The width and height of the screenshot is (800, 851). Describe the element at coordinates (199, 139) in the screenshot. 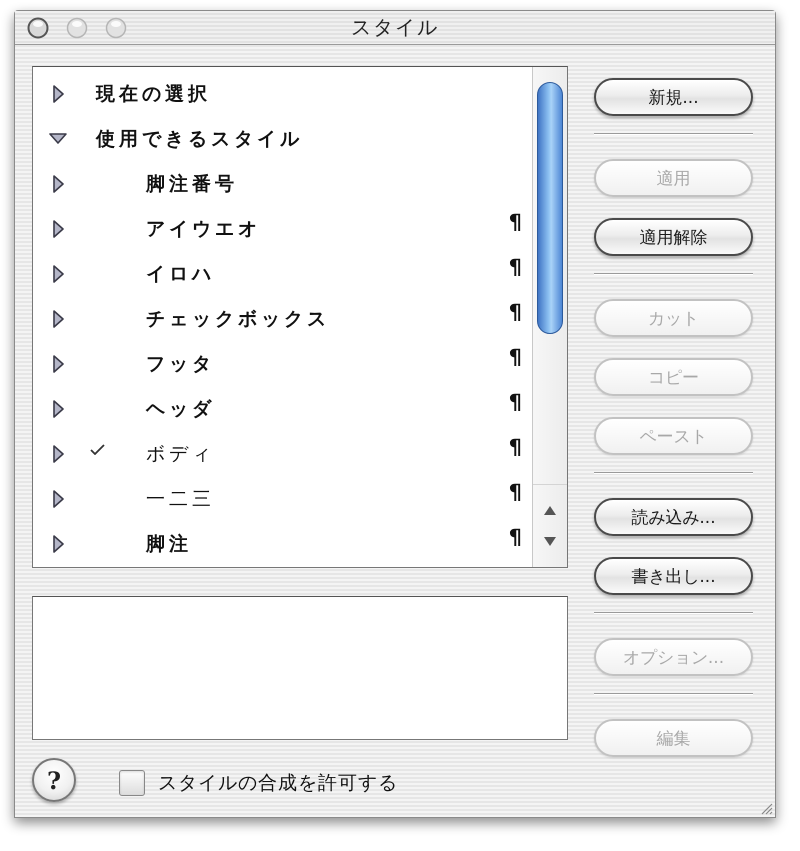

I see `tree-item-label: 使用できるスタイル` at that location.